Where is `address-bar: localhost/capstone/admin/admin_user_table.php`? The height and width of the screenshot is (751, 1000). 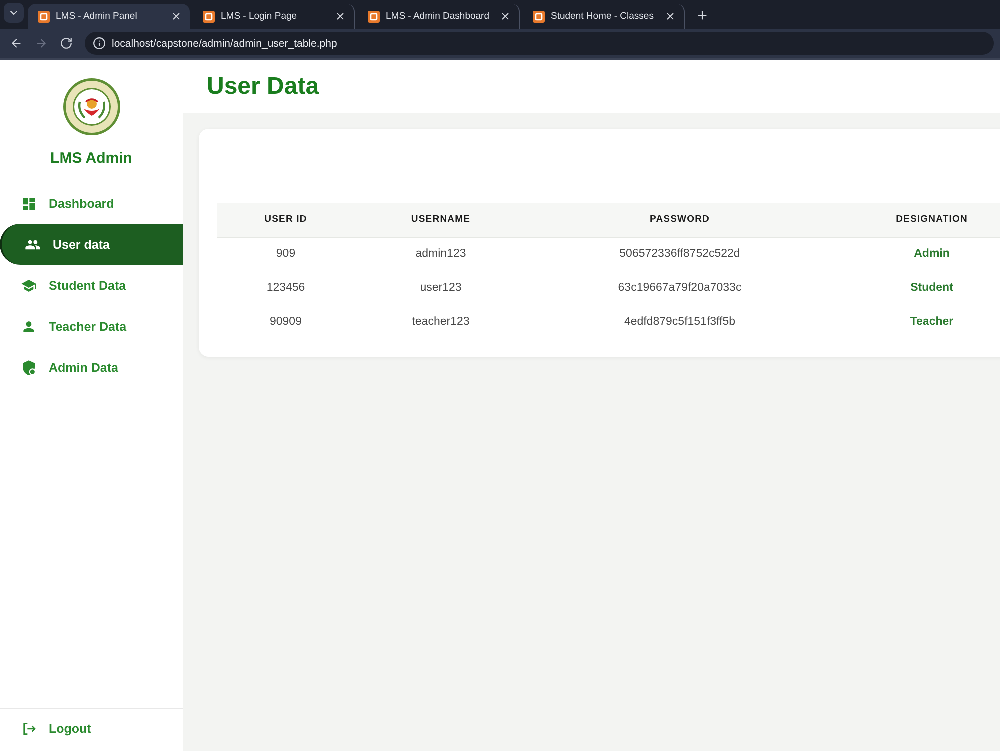 address-bar: localhost/capstone/admin/admin_user_table.php is located at coordinates (539, 43).